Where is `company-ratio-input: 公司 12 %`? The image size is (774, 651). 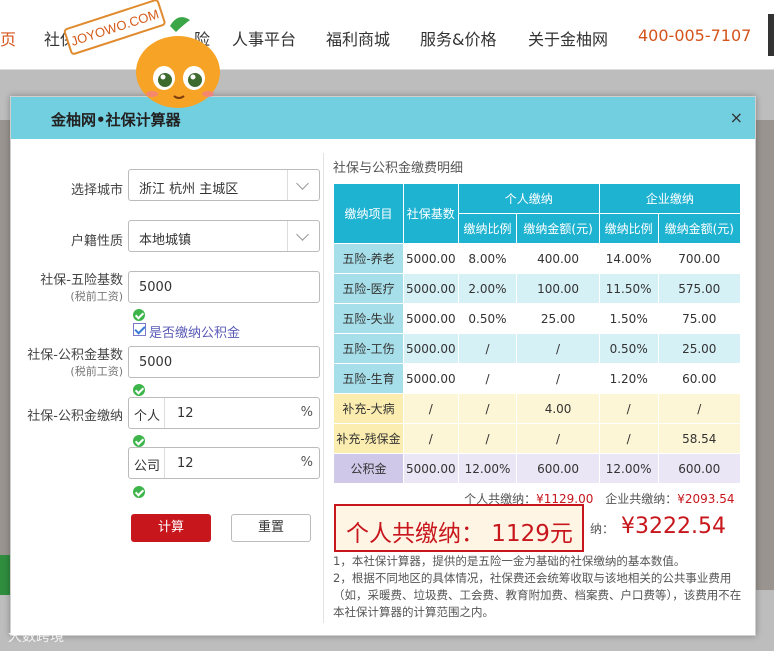
company-ratio-input: 公司 12 % is located at coordinates (224, 463).